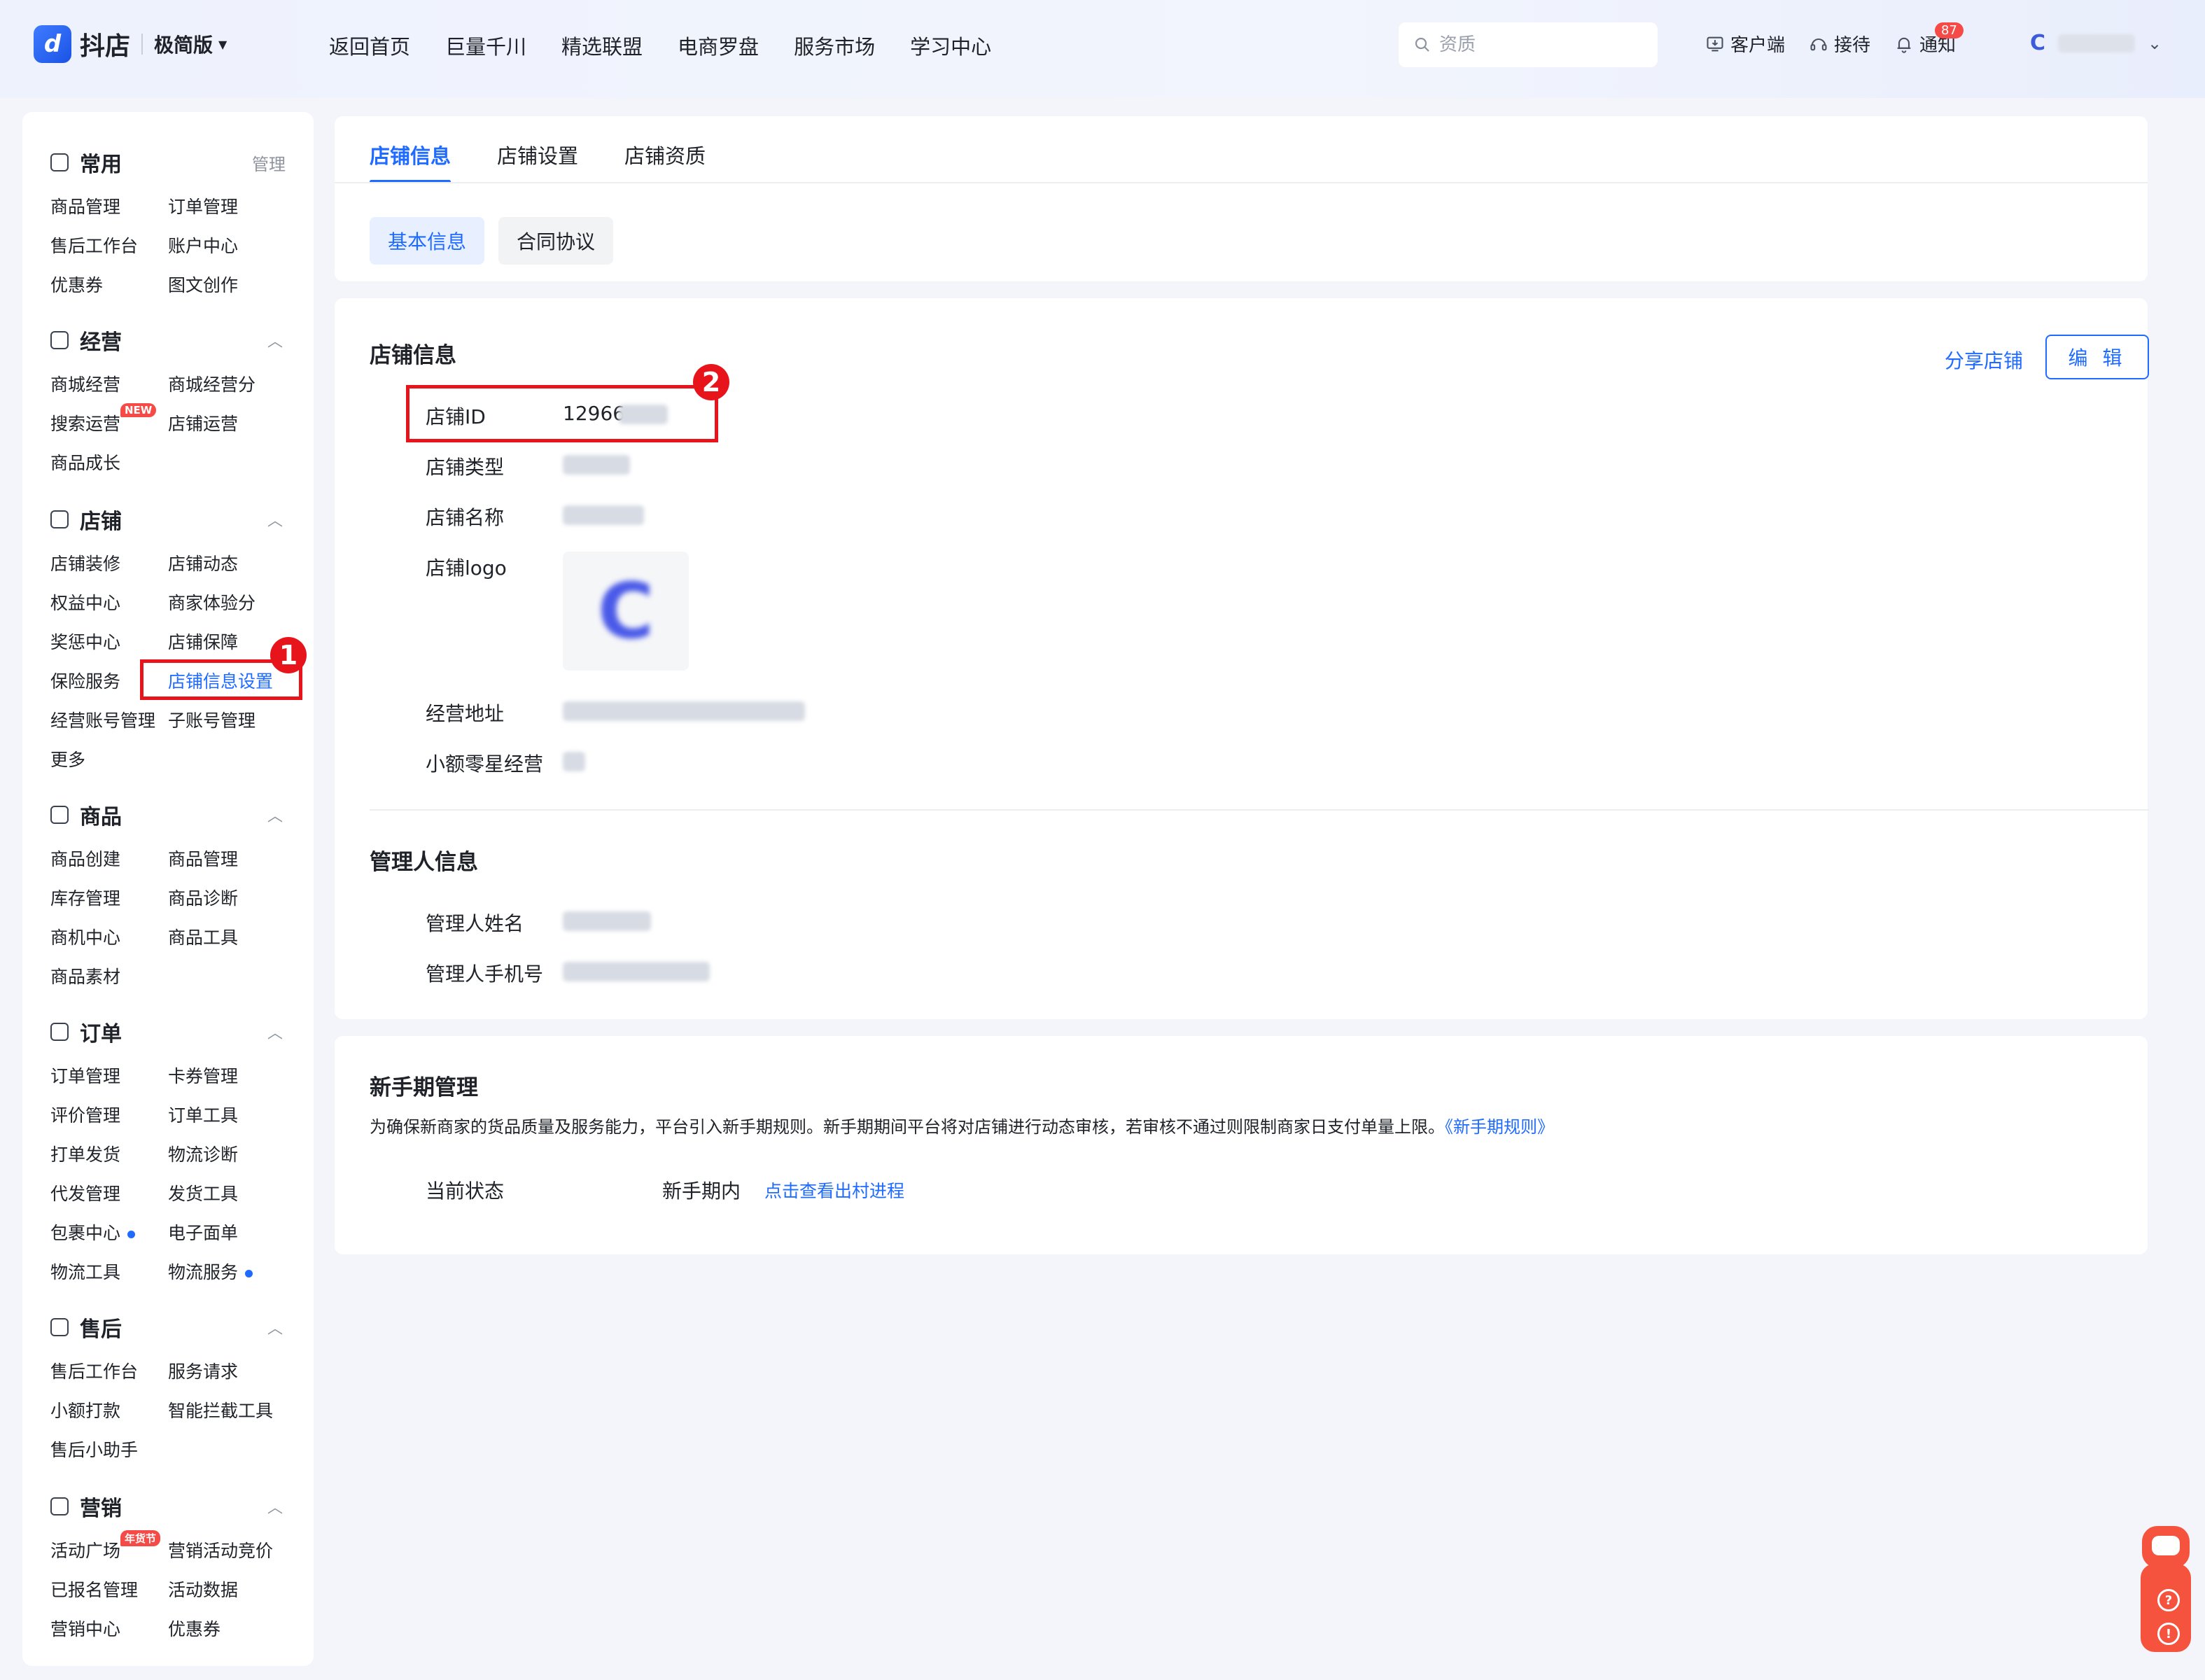 The image size is (2205, 1680). Describe the element at coordinates (2097, 357) in the screenshot. I see `edit-button: 编 辑` at that location.